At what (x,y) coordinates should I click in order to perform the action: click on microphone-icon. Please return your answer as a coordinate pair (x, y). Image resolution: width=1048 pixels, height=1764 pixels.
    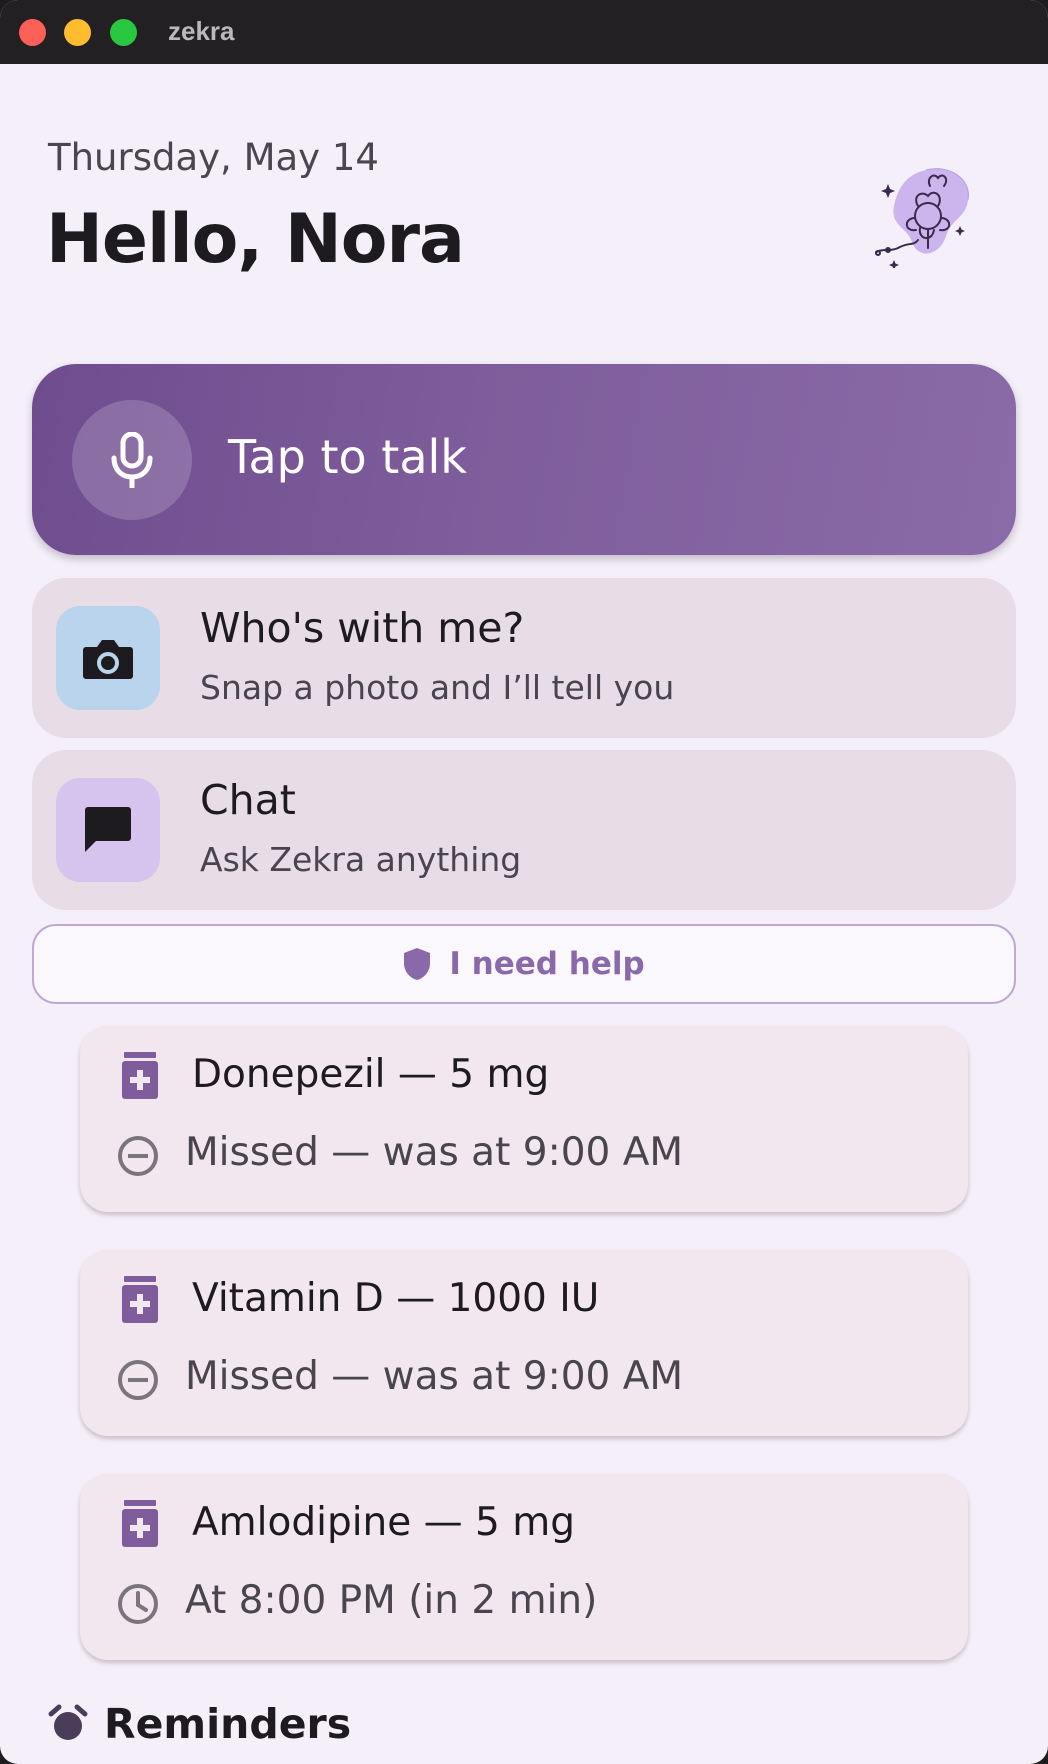
    Looking at the image, I should click on (132, 460).